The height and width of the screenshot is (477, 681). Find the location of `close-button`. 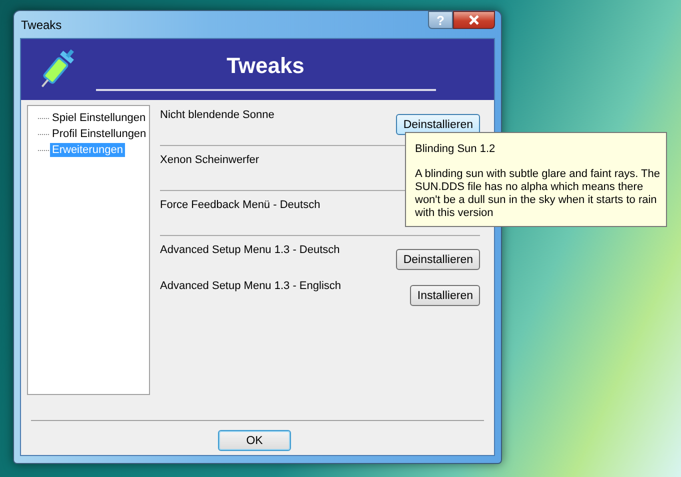

close-button is located at coordinates (474, 20).